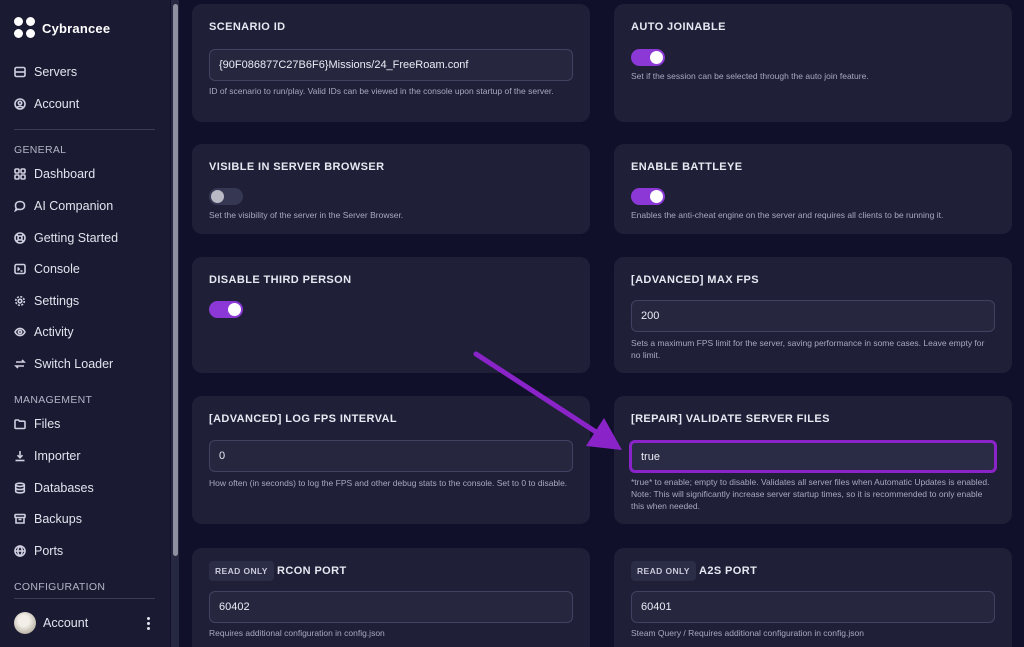  I want to click on user-circle-icon, so click(20, 104).